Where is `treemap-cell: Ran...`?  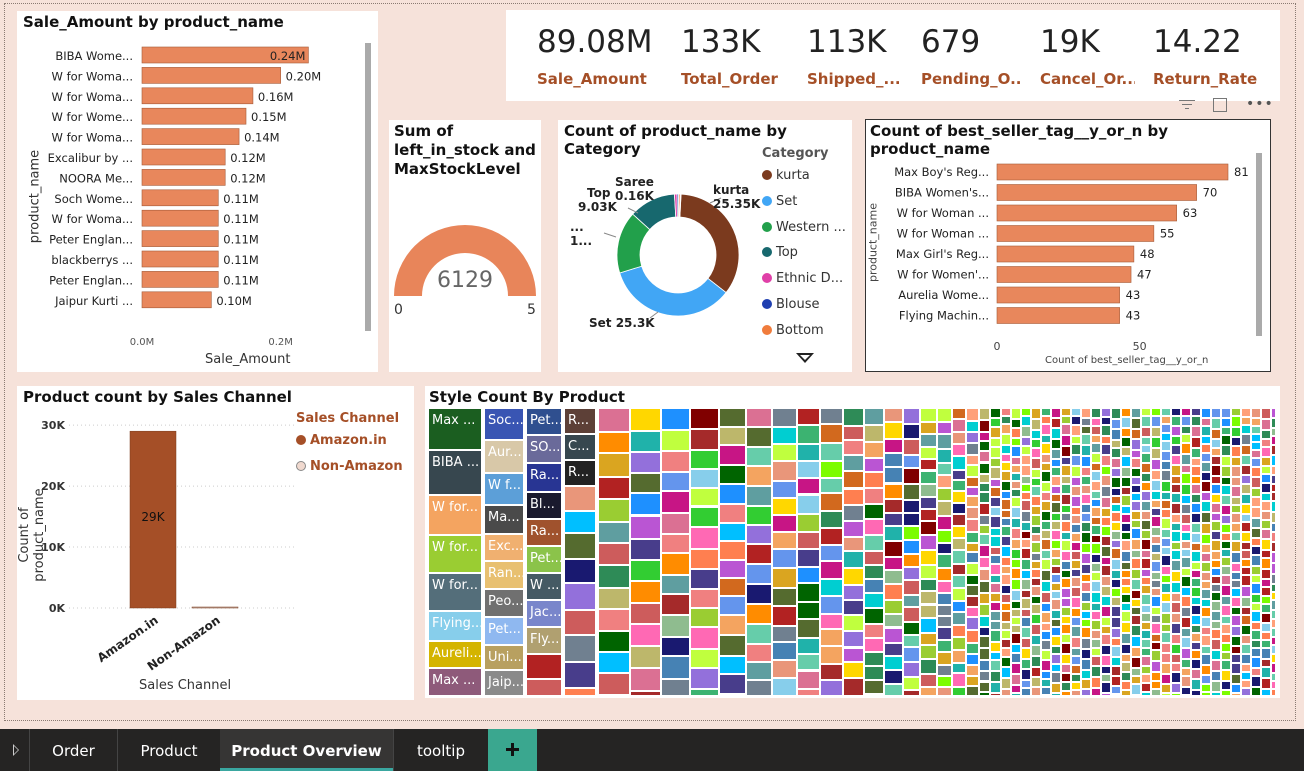
treemap-cell: Ran... is located at coordinates (504, 575).